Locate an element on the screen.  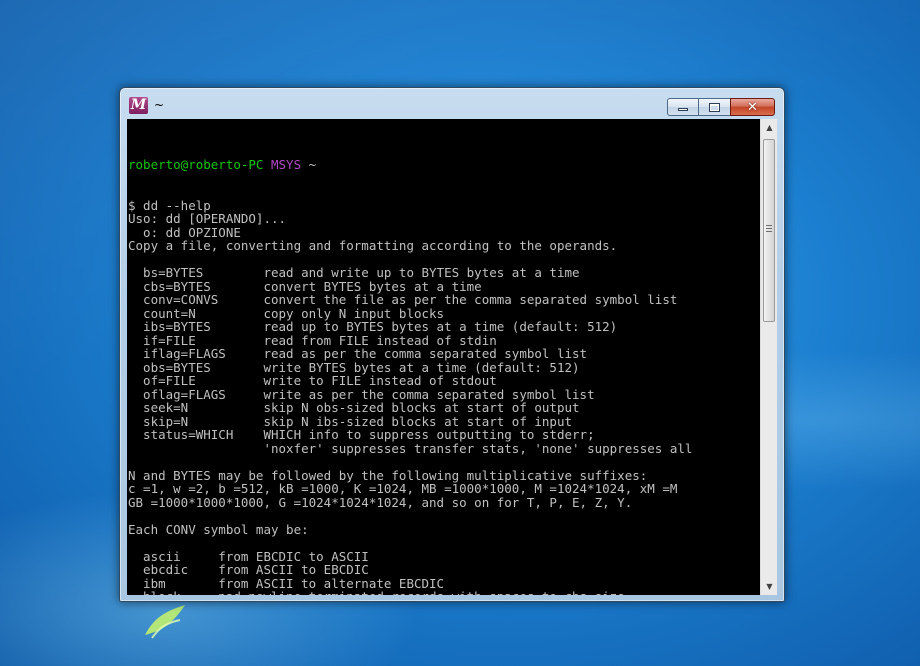
prompt-user-host: roberto@roberto-PC is located at coordinates (196, 164).